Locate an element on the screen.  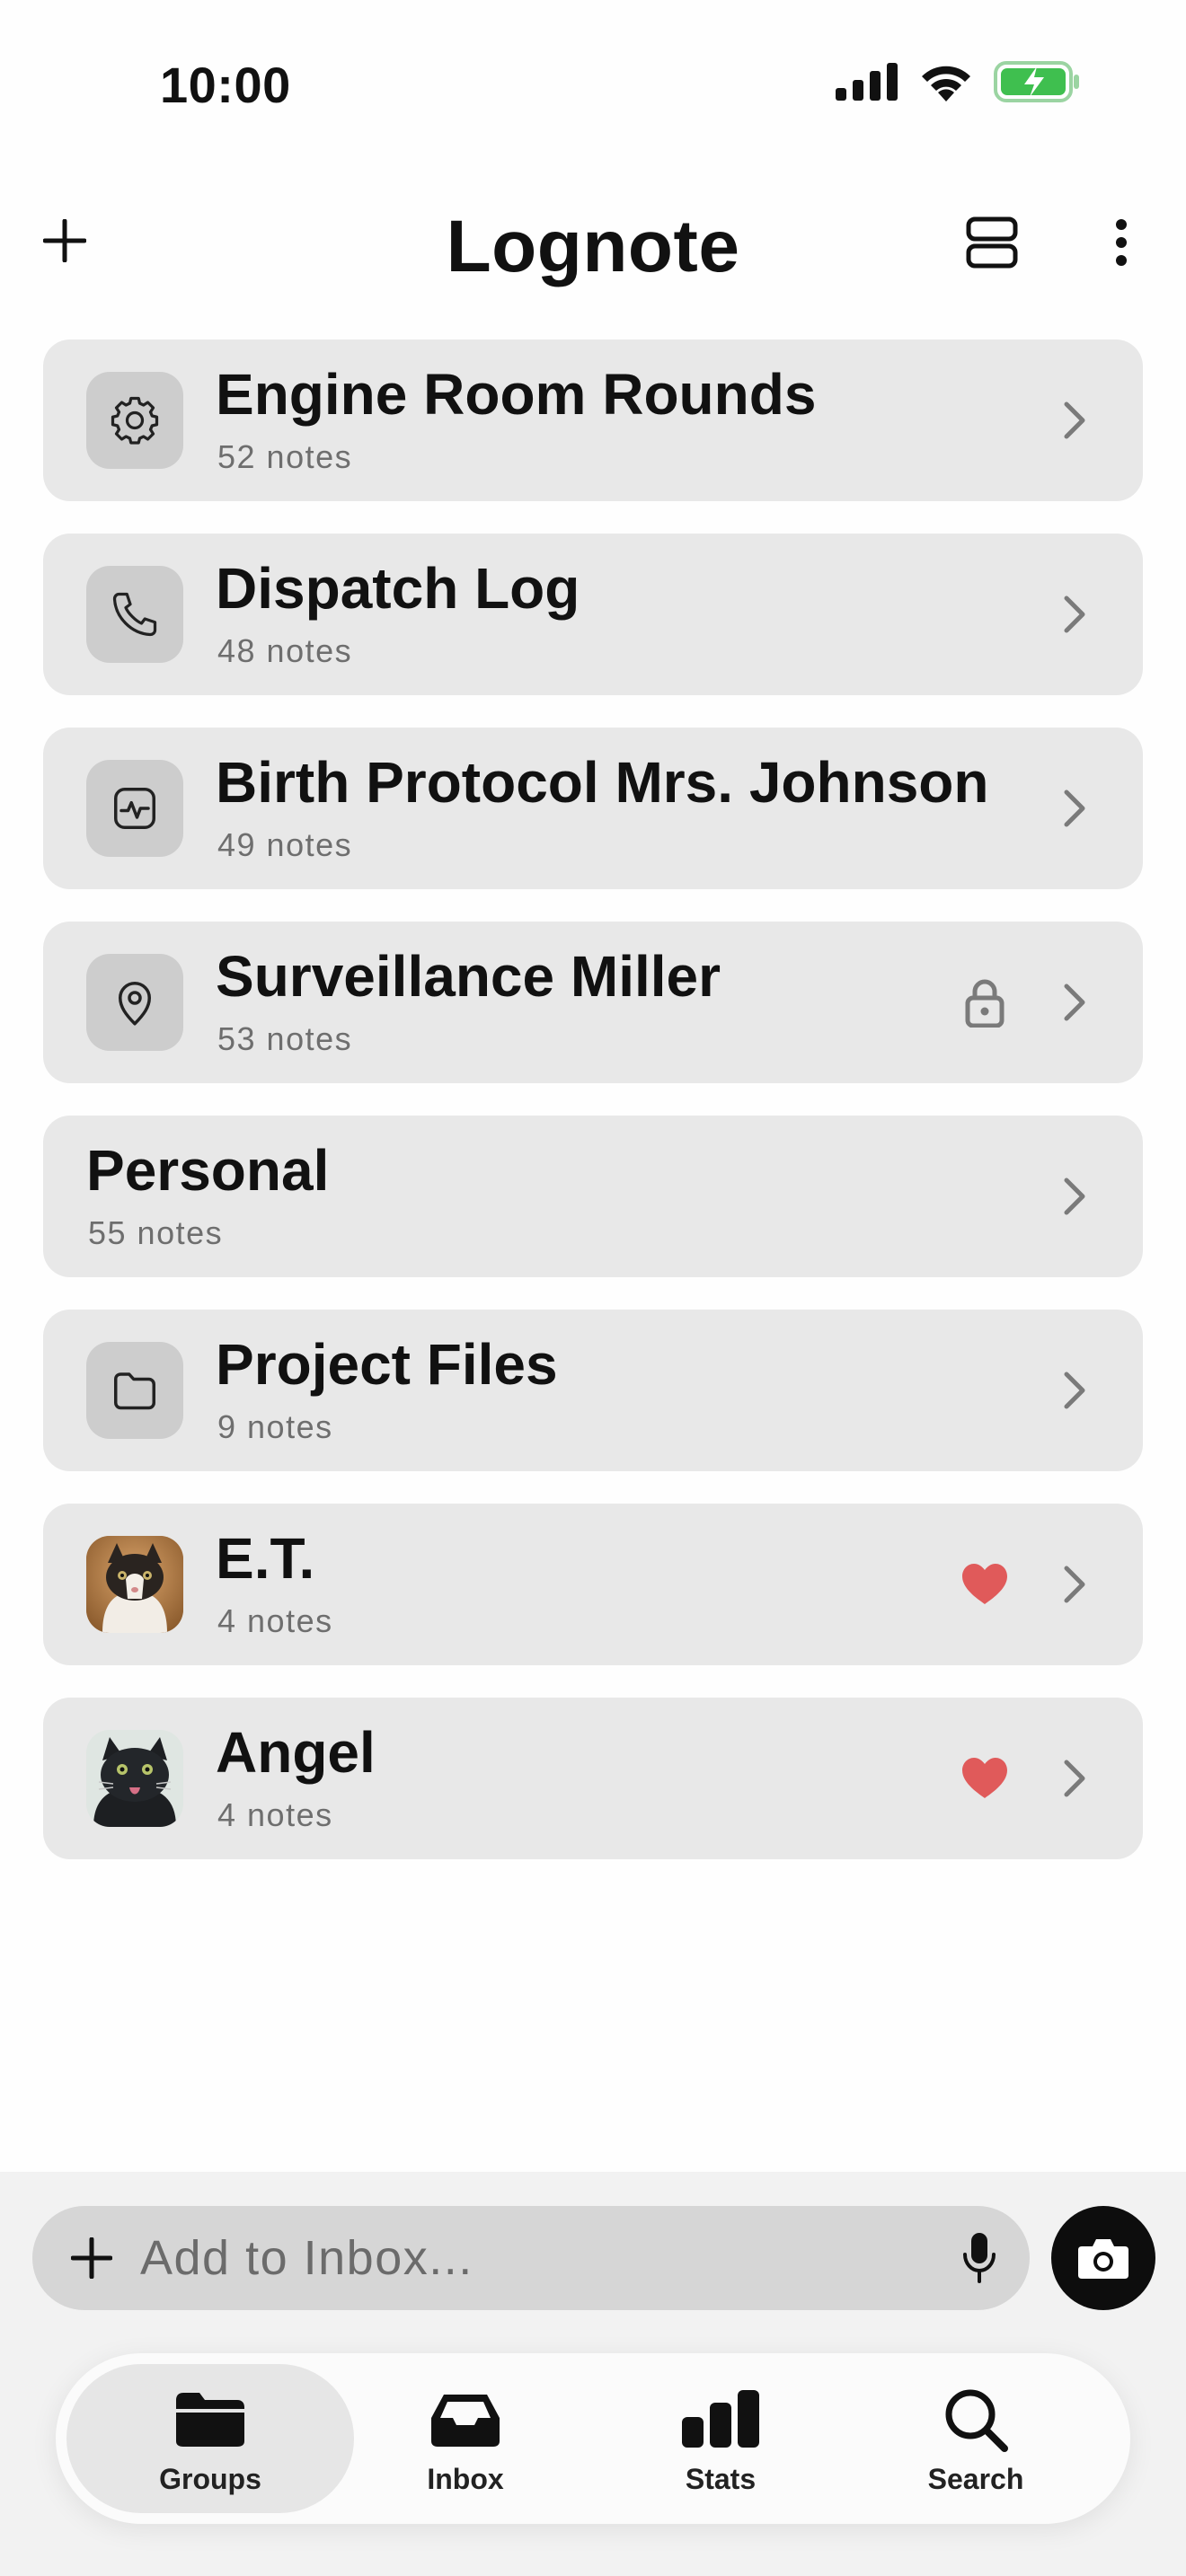
camera-icon is located at coordinates (1103, 2259).